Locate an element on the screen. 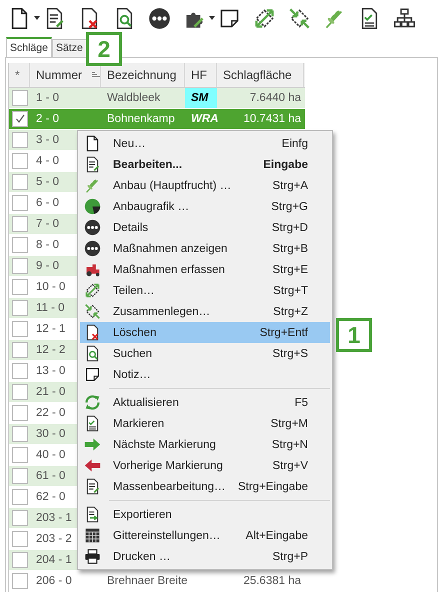 Image resolution: width=444 pixels, height=592 pixels. grid-icon is located at coordinates (92, 535).